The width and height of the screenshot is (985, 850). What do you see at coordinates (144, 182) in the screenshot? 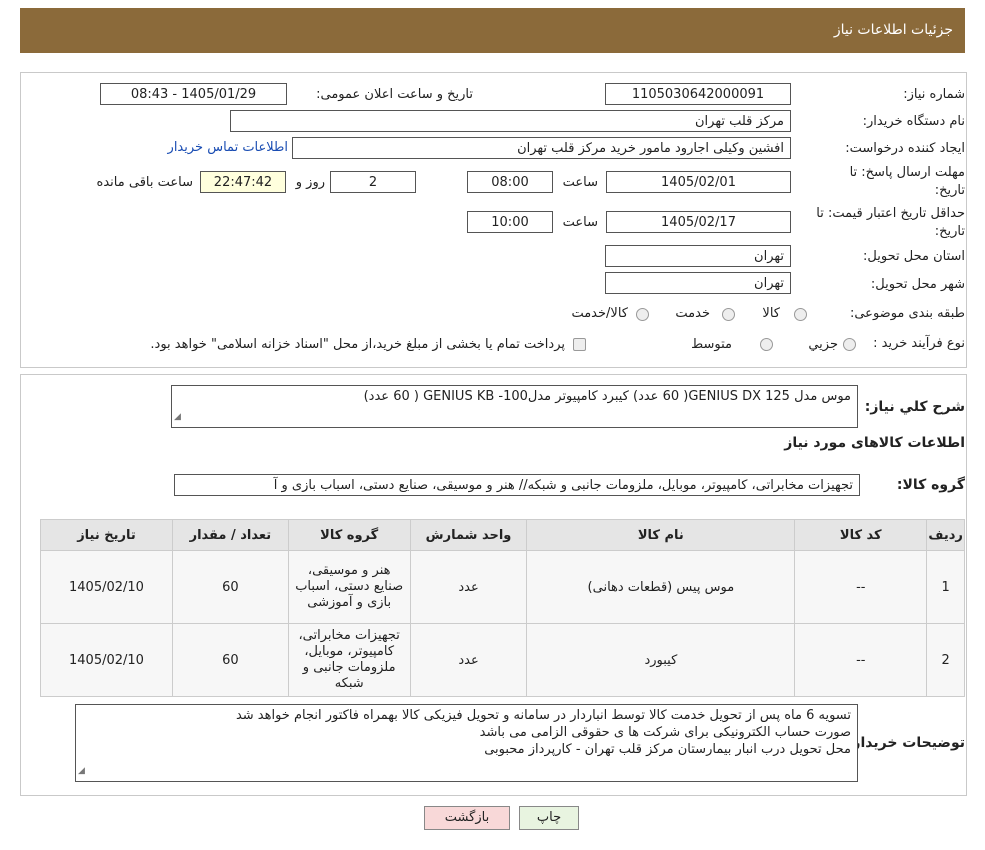
I see `remaining-label: ساعت باقی مانده` at bounding box center [144, 182].